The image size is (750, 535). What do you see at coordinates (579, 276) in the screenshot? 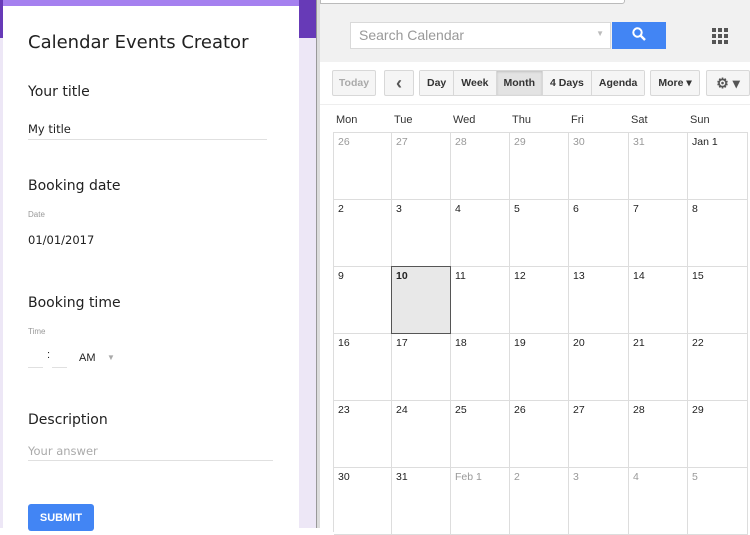
I see `day-number: 13` at bounding box center [579, 276].